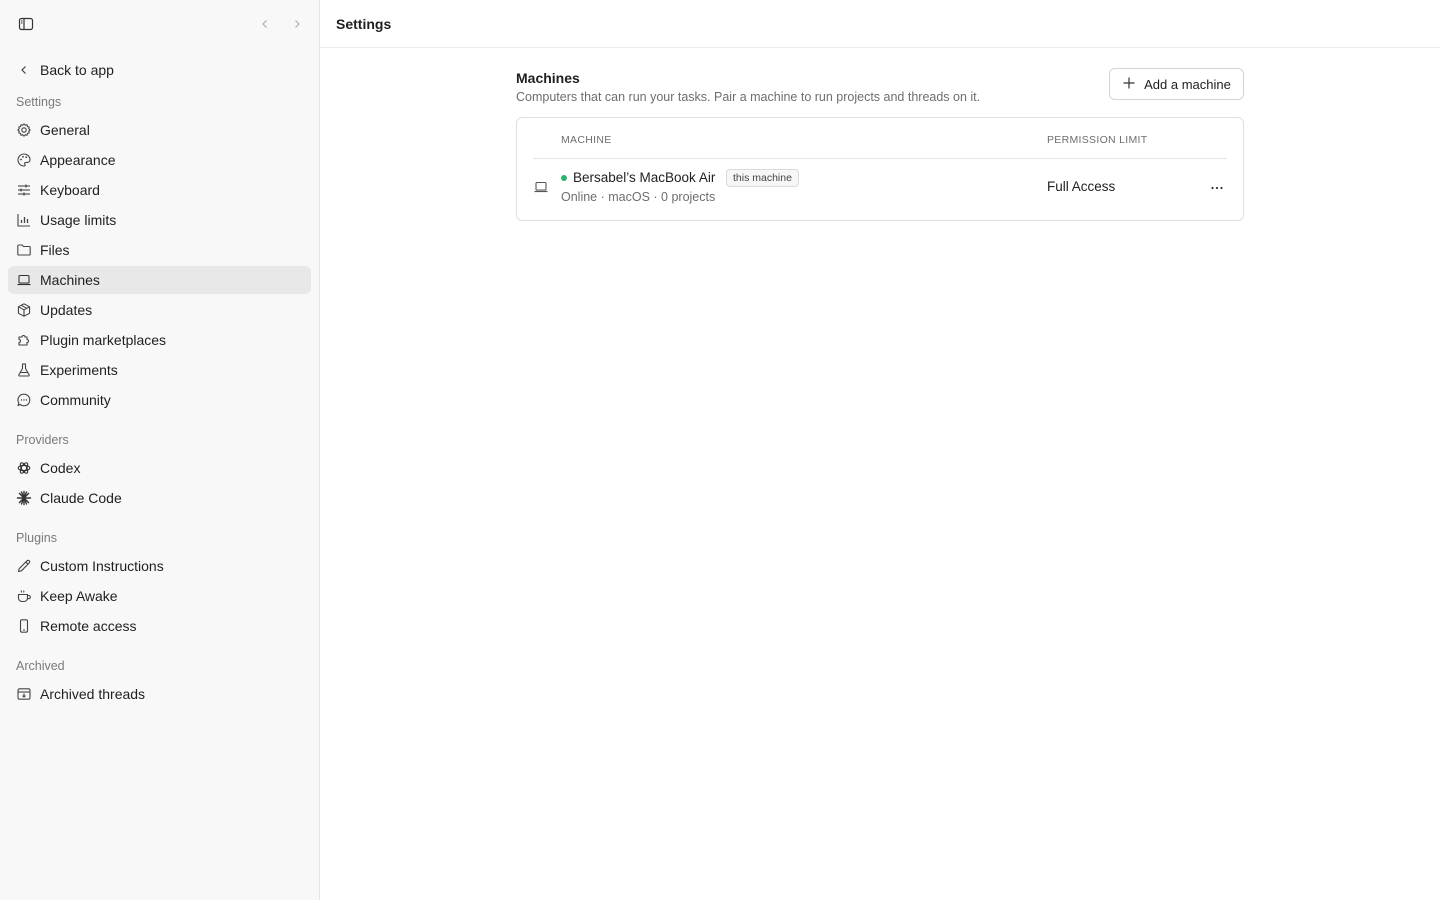 The width and height of the screenshot is (1440, 900). I want to click on plus-icon, so click(1129, 84).